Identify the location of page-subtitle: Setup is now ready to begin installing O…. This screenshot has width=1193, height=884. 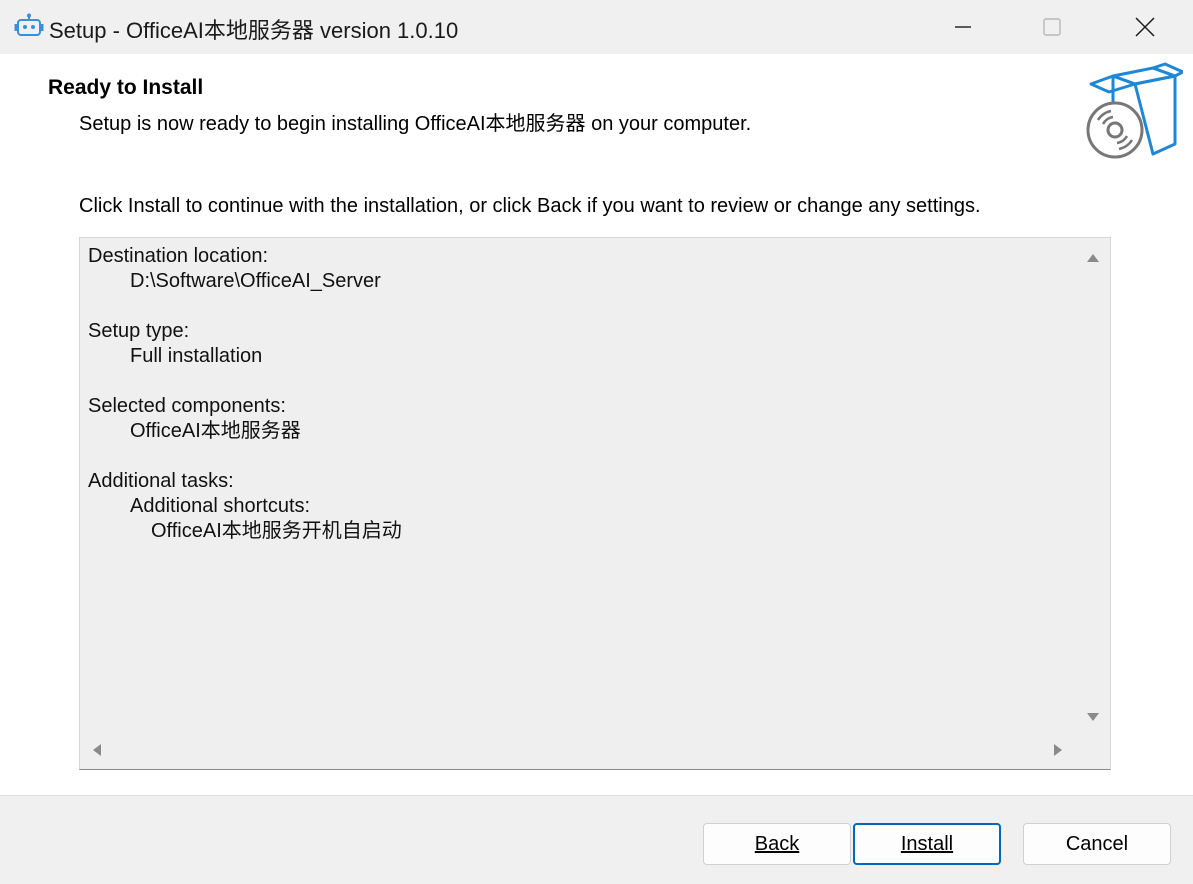
(415, 124).